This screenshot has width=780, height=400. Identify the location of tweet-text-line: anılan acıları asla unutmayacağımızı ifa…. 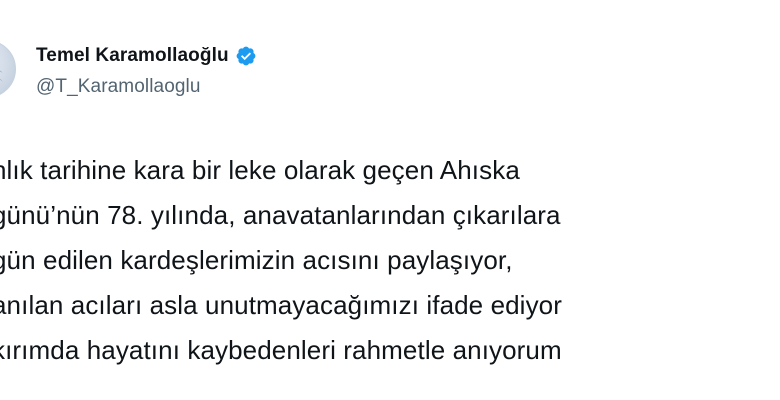
(281, 305).